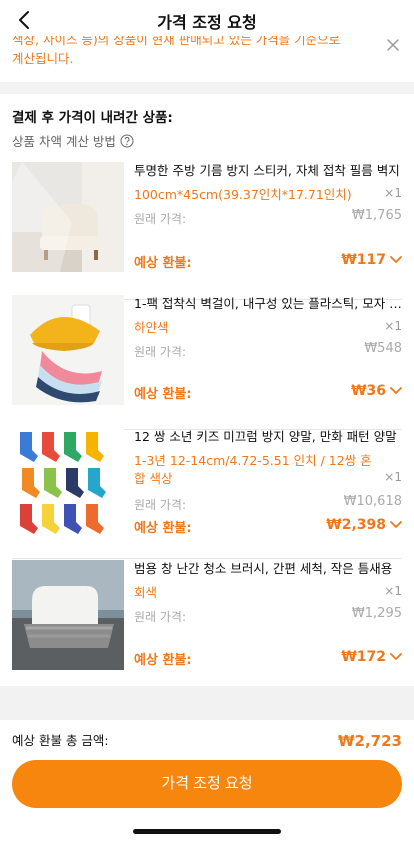 The width and height of the screenshot is (414, 842). What do you see at coordinates (363, 260) in the screenshot?
I see `refund-amount: ₩117` at bounding box center [363, 260].